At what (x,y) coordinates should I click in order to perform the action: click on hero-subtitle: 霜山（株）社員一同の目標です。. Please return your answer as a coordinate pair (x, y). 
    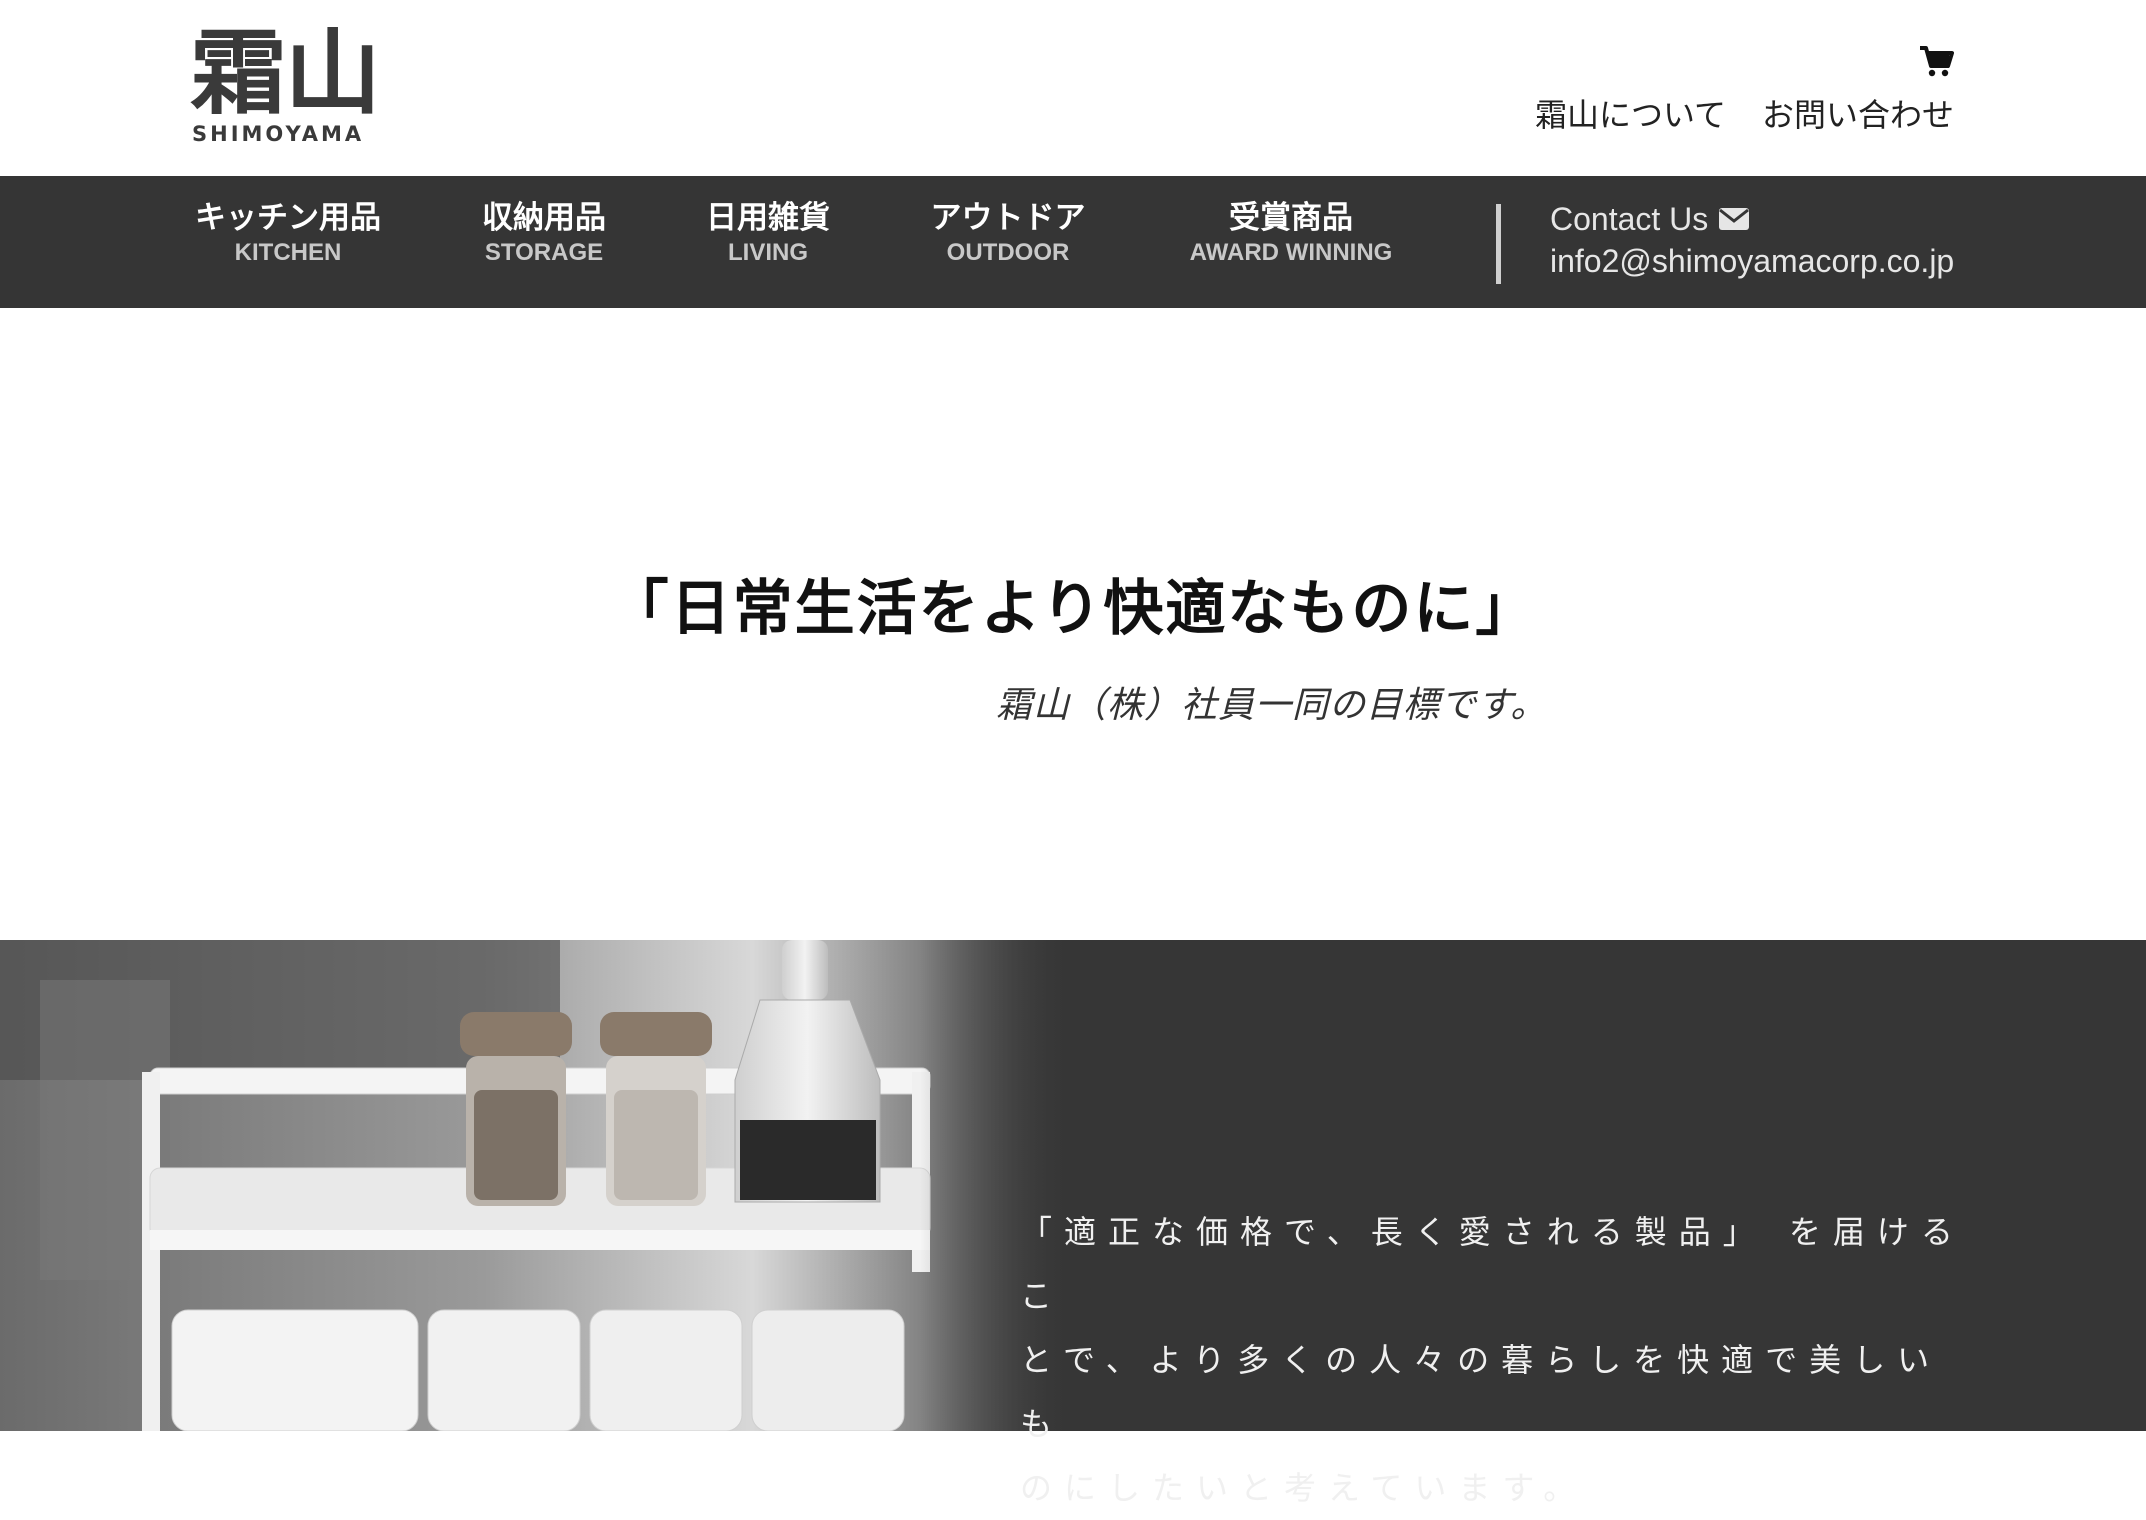
    Looking at the image, I should click on (1272, 705).